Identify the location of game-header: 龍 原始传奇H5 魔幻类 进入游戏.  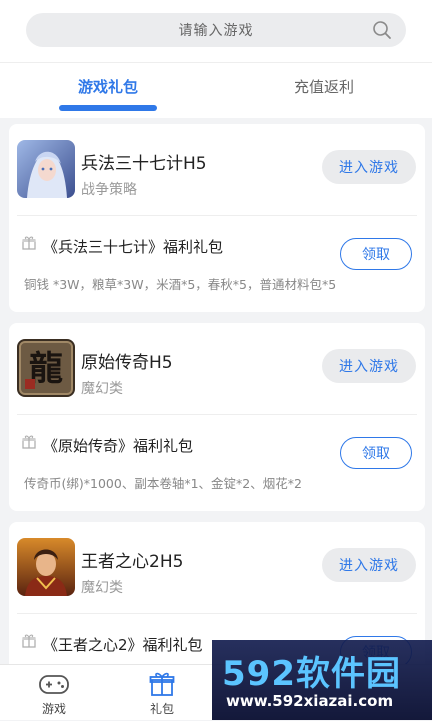
(217, 369).